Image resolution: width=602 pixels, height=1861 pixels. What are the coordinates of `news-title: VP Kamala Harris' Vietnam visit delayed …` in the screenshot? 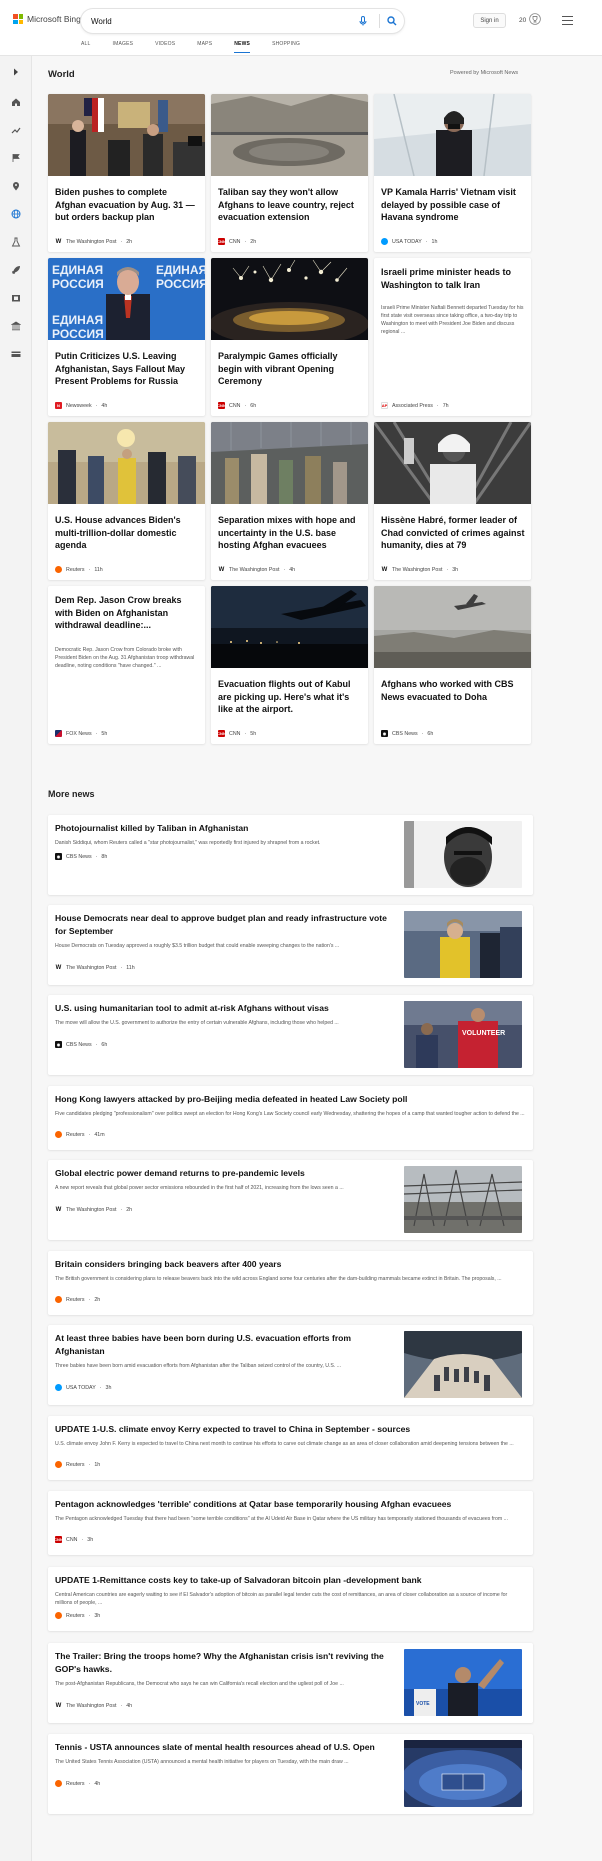 It's located at (453, 205).